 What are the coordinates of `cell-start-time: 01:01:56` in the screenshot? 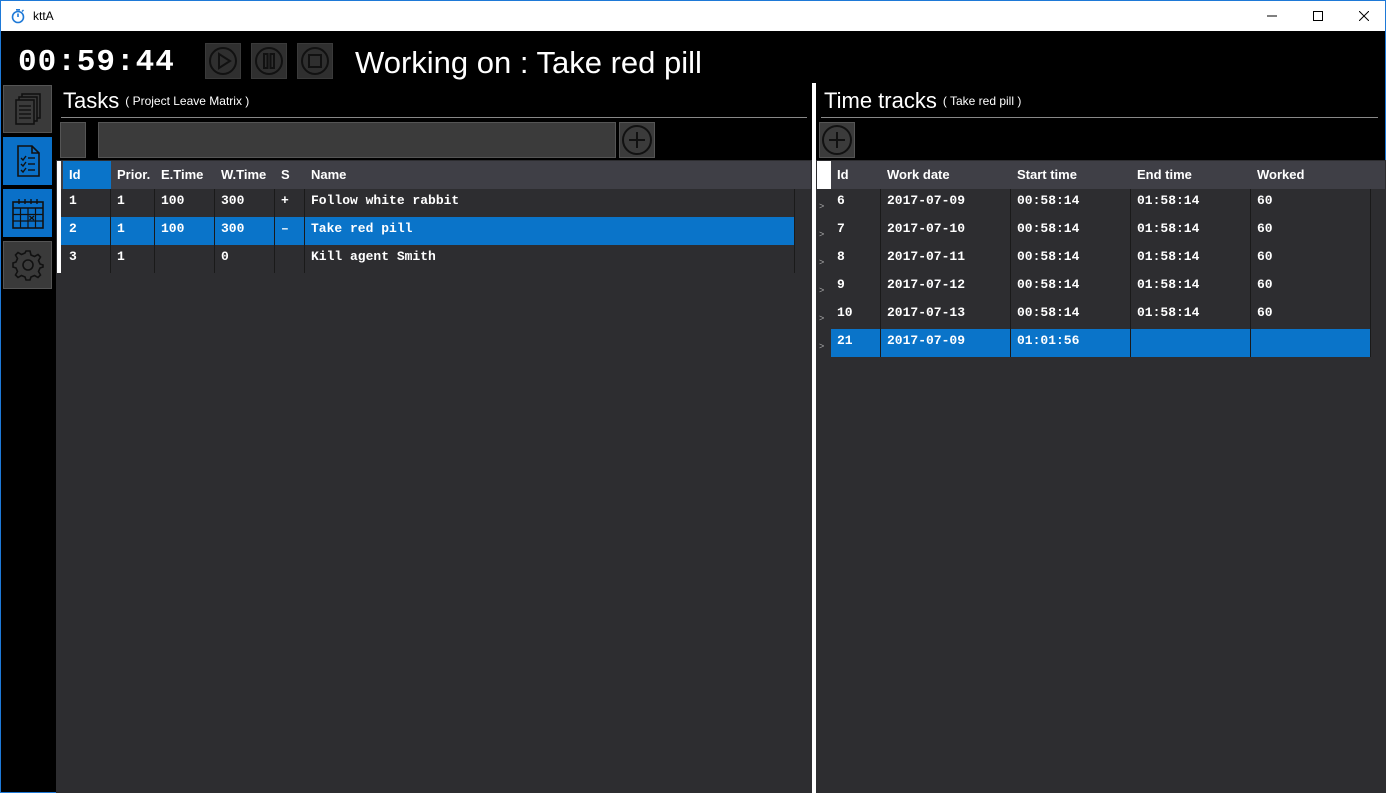 It's located at (1071, 343).